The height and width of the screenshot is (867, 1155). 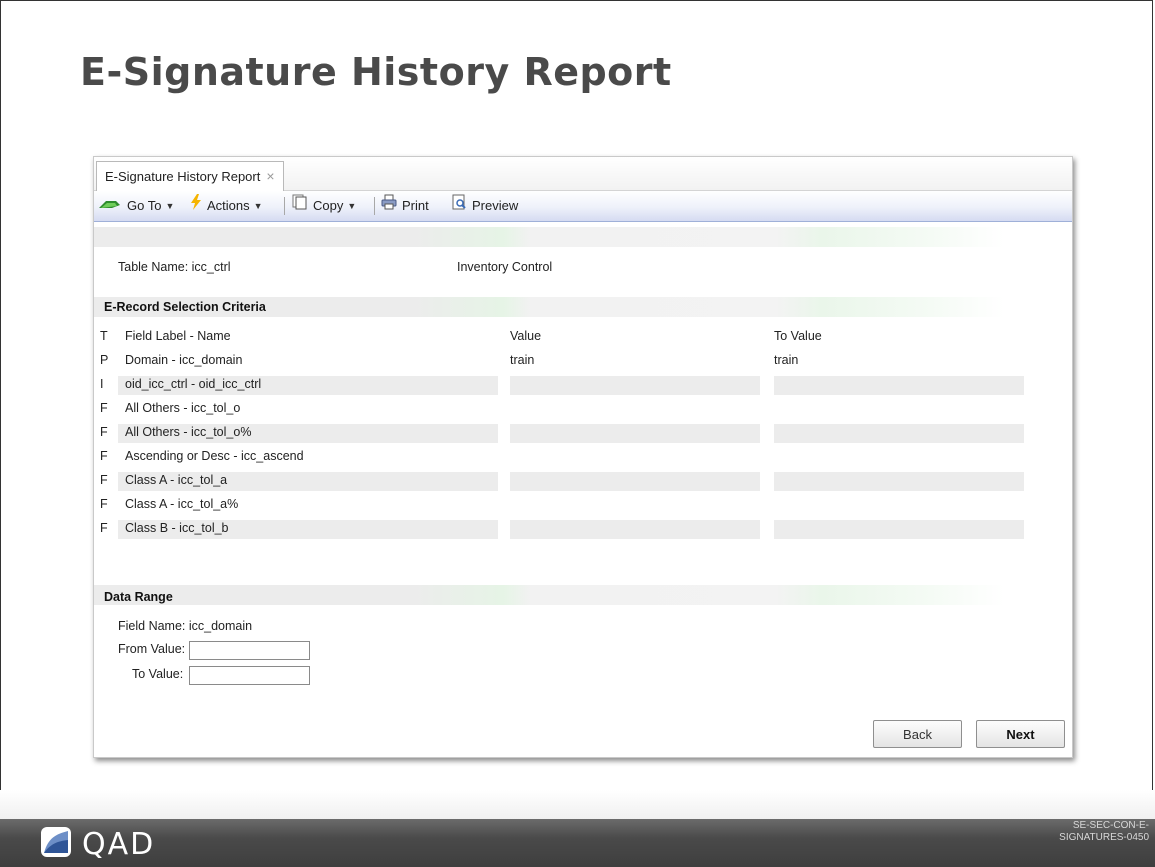 What do you see at coordinates (505, 267) in the screenshot?
I see `table-description: Inventory Control` at bounding box center [505, 267].